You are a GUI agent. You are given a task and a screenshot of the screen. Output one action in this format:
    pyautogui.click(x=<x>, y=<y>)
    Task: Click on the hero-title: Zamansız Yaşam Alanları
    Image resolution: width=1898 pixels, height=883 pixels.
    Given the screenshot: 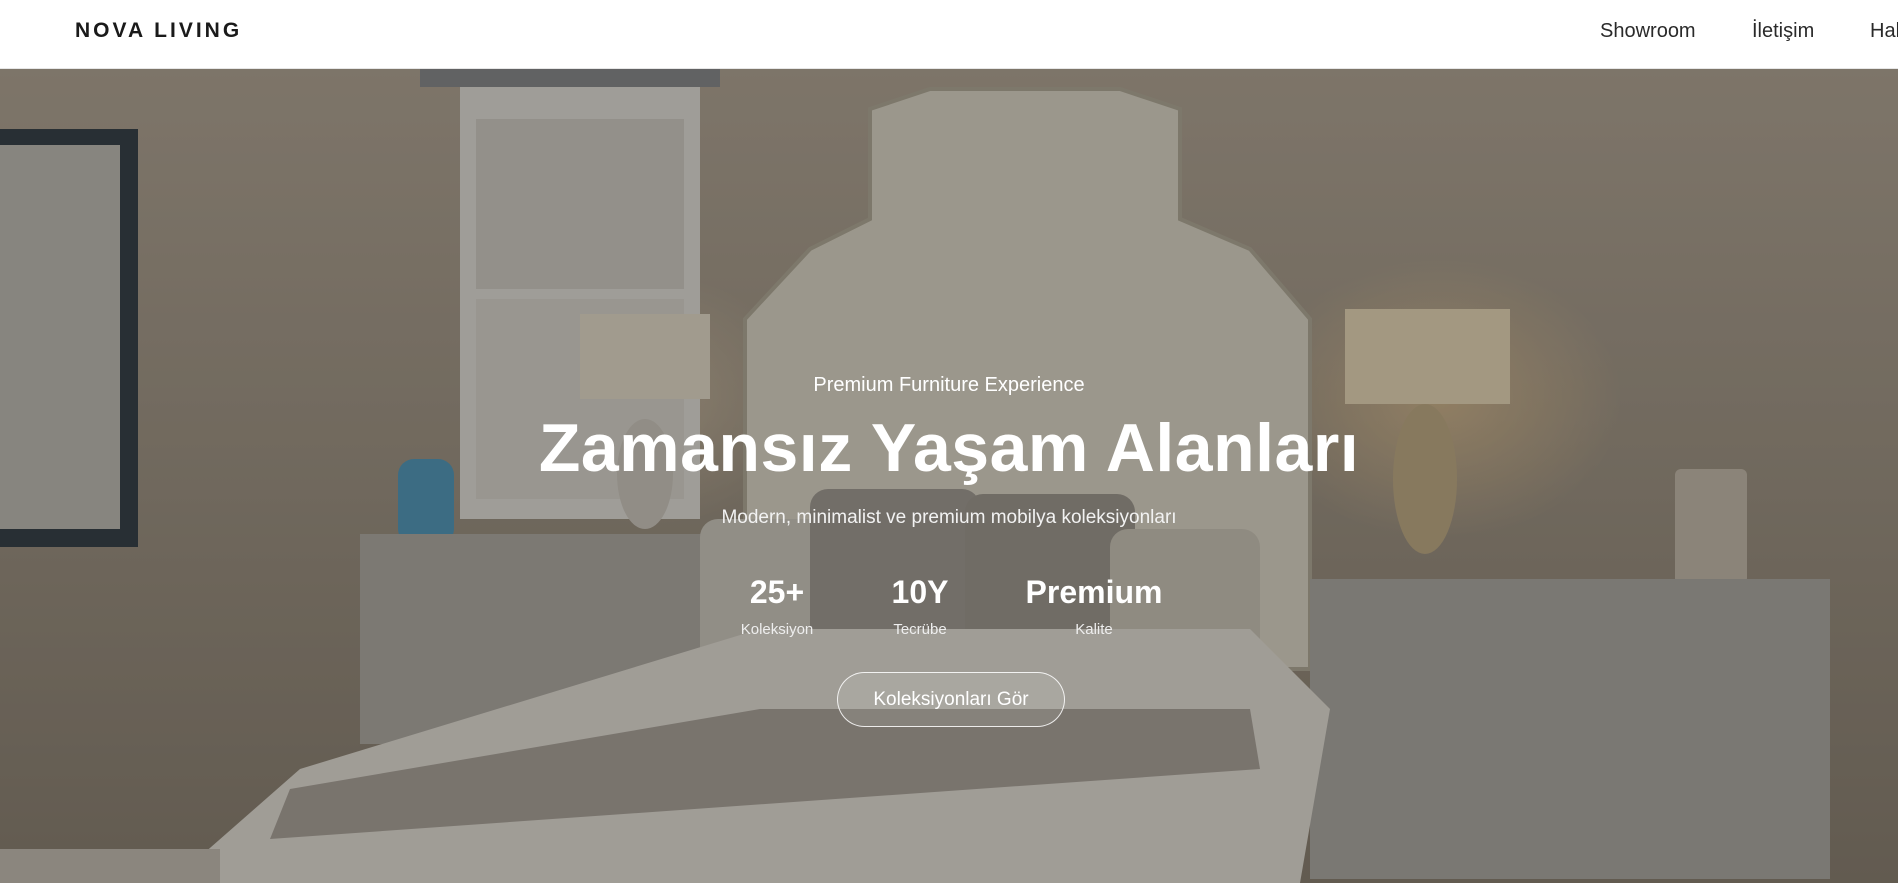 What is the action you would take?
    pyautogui.click(x=949, y=448)
    